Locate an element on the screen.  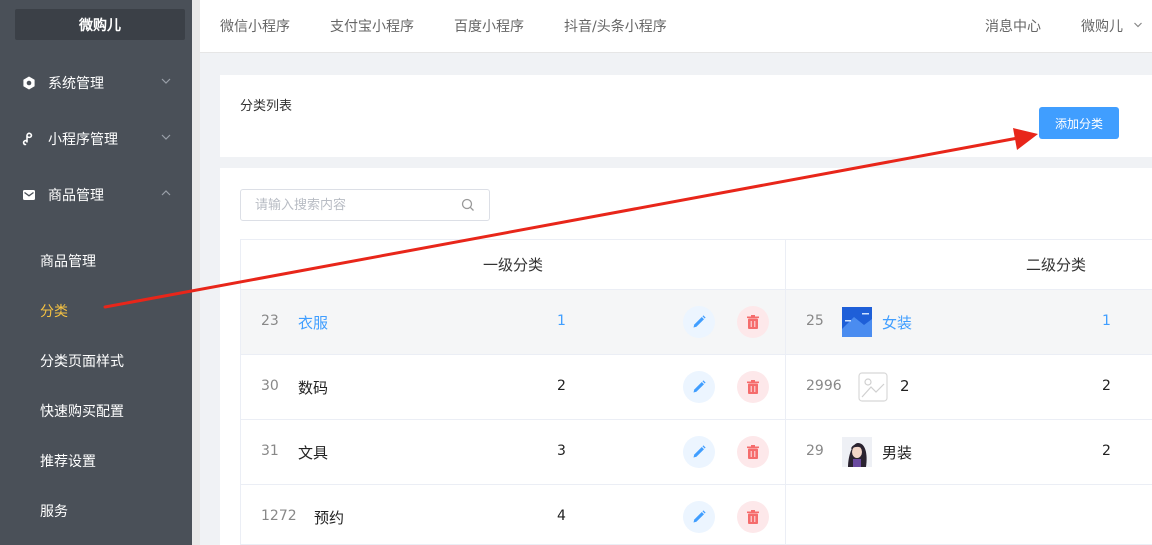
sidebar-group-label: 系统管理 is located at coordinates (76, 84).